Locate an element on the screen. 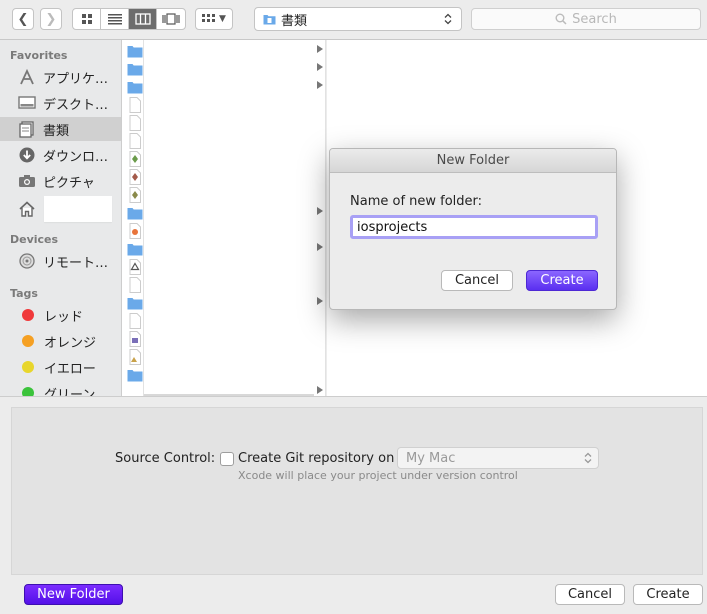 The height and width of the screenshot is (614, 707). sidebar-item-label: ピクチャ is located at coordinates (69, 183).